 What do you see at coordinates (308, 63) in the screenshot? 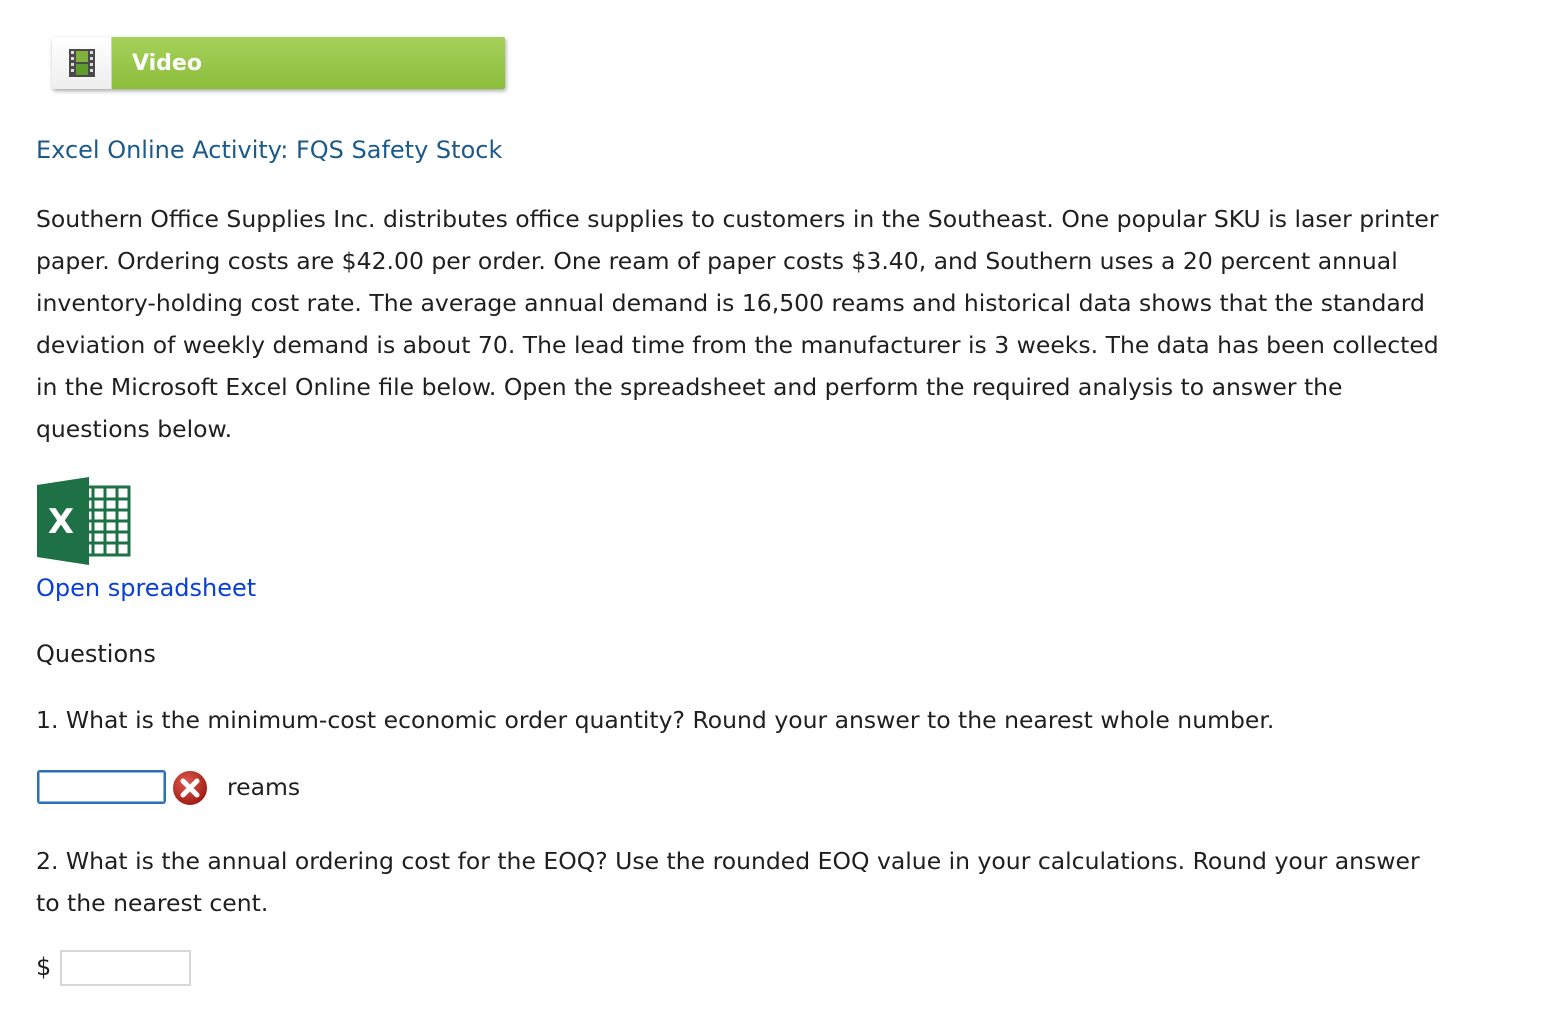
I see `video-button-label: Video` at bounding box center [308, 63].